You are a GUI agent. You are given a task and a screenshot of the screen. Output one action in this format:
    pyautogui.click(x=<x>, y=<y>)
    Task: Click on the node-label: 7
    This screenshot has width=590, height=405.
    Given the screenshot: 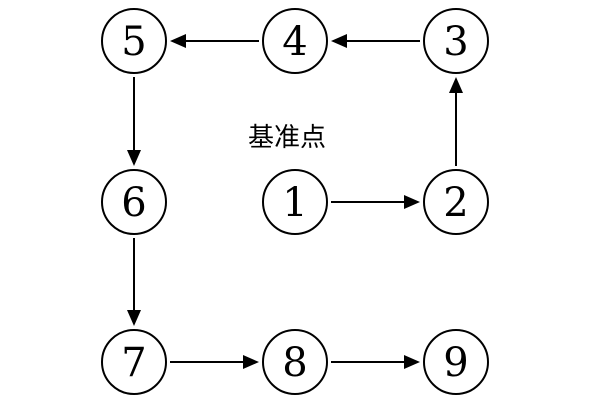 What is the action you would take?
    pyautogui.click(x=133, y=363)
    